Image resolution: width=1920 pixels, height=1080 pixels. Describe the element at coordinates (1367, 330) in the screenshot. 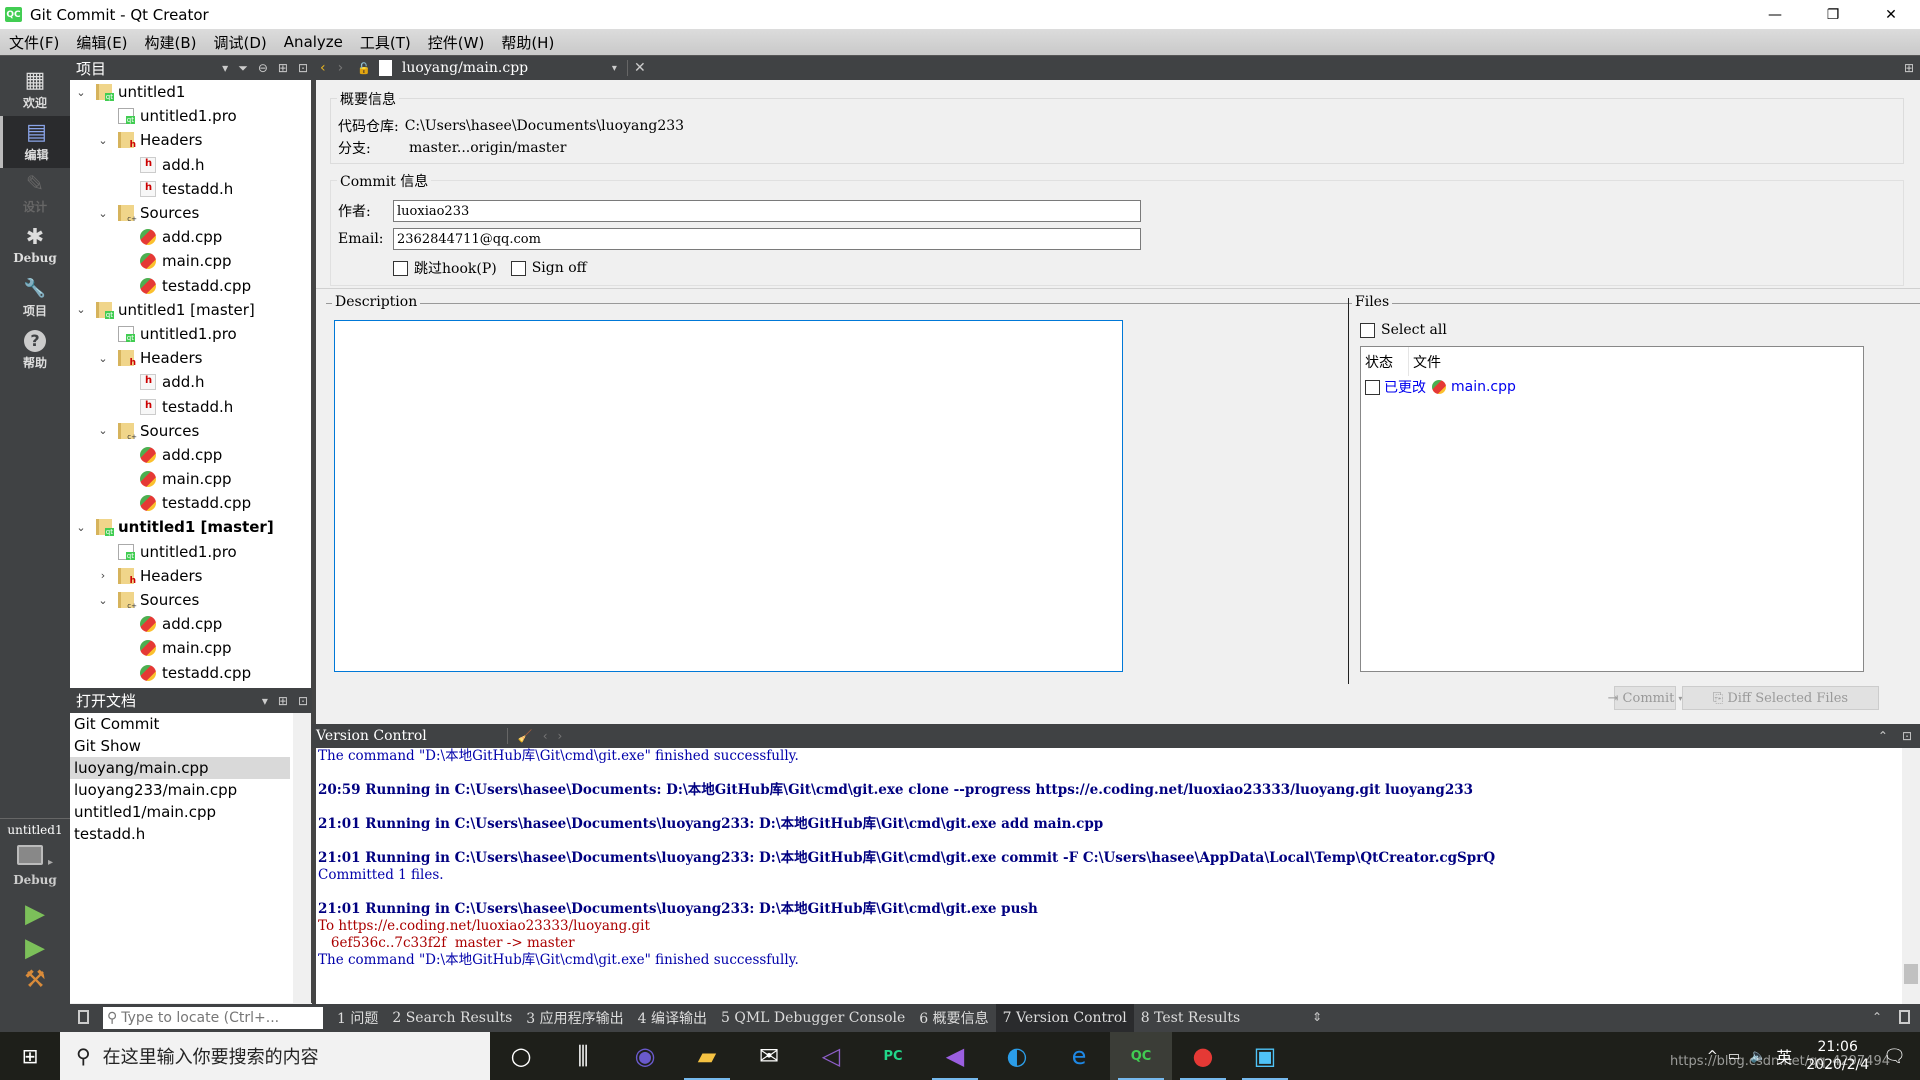

I see `select-all-checkbox` at that location.